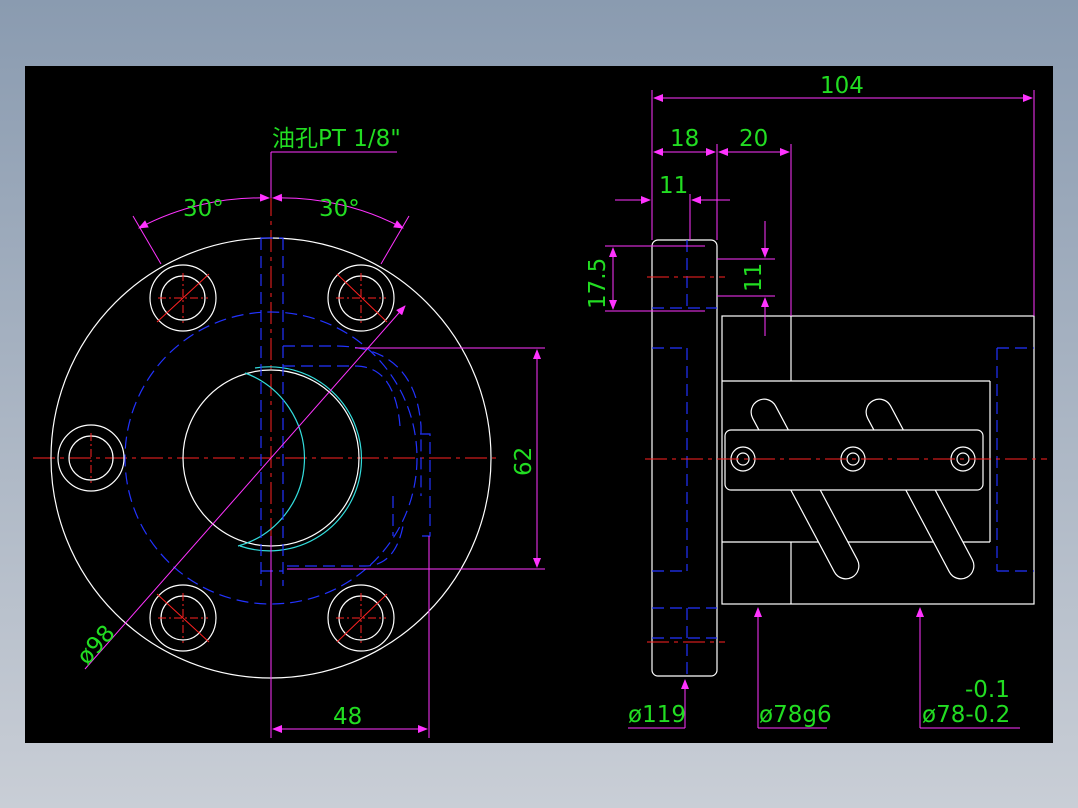 This screenshot has height=808, width=1078. What do you see at coordinates (96, 645) in the screenshot?
I see `dim-98-label: ø98` at bounding box center [96, 645].